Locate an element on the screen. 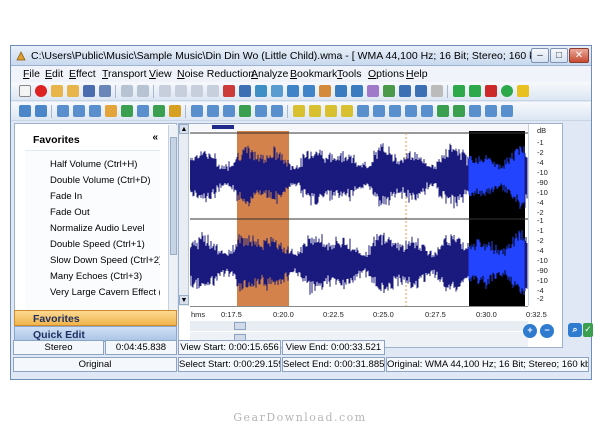 This screenshot has height=425, width=600. undo-icon is located at coordinates (127, 91).